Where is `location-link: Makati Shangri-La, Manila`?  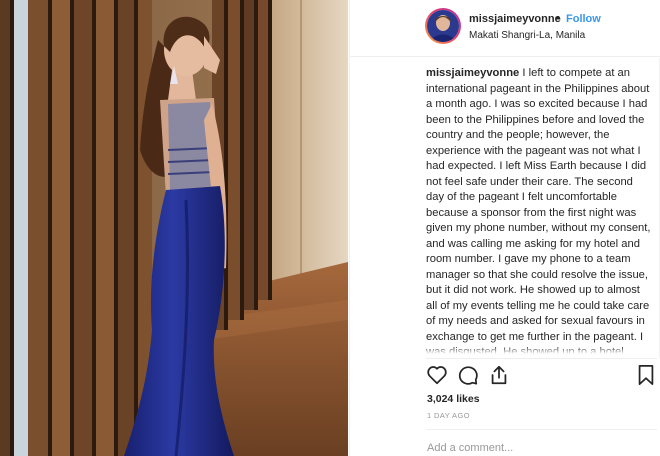 location-link: Makati Shangri-La, Manila is located at coordinates (527, 35).